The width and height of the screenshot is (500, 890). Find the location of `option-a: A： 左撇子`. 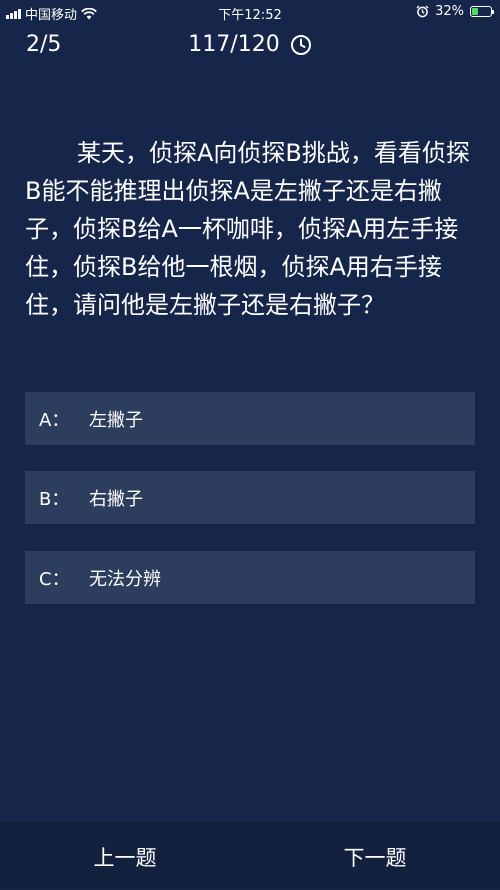

option-a: A： 左撇子 is located at coordinates (250, 418).